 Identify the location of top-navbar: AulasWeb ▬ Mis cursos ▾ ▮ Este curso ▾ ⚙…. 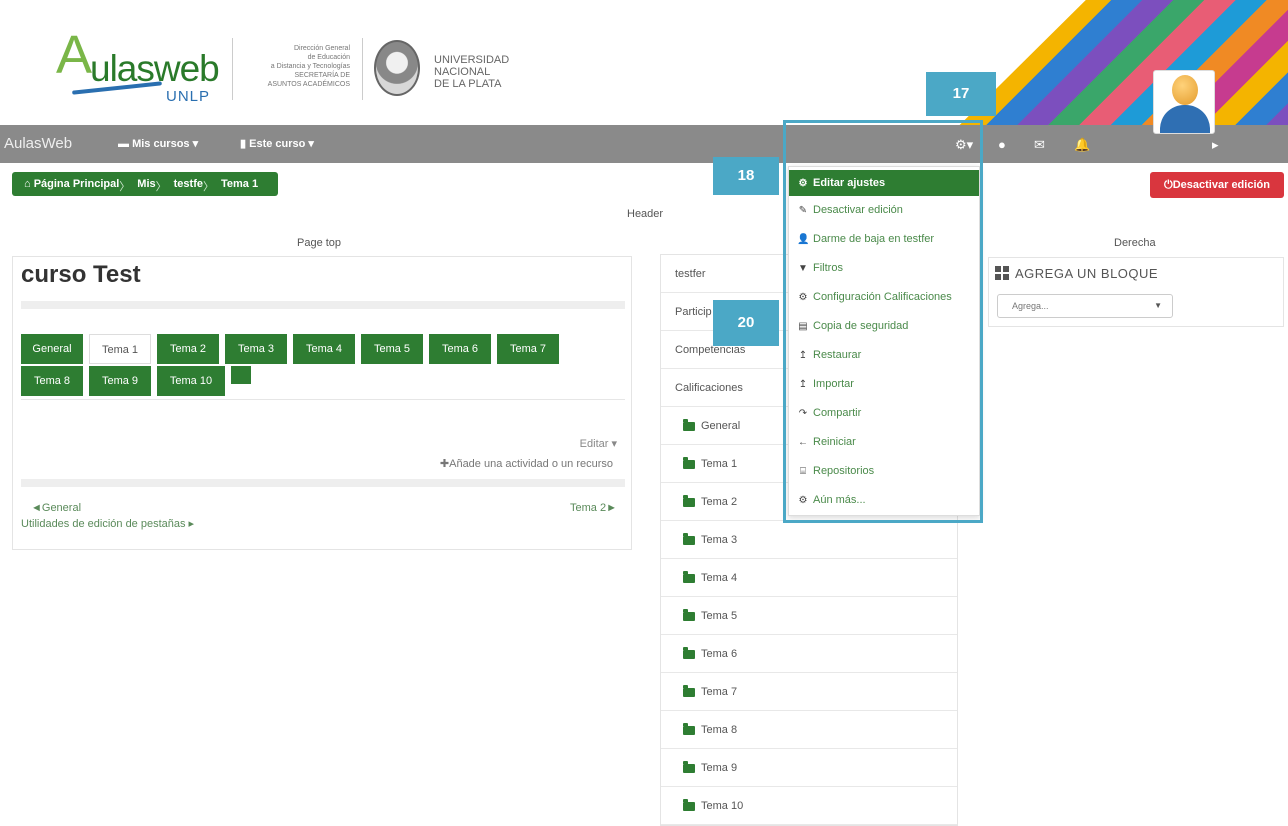
(644, 144).